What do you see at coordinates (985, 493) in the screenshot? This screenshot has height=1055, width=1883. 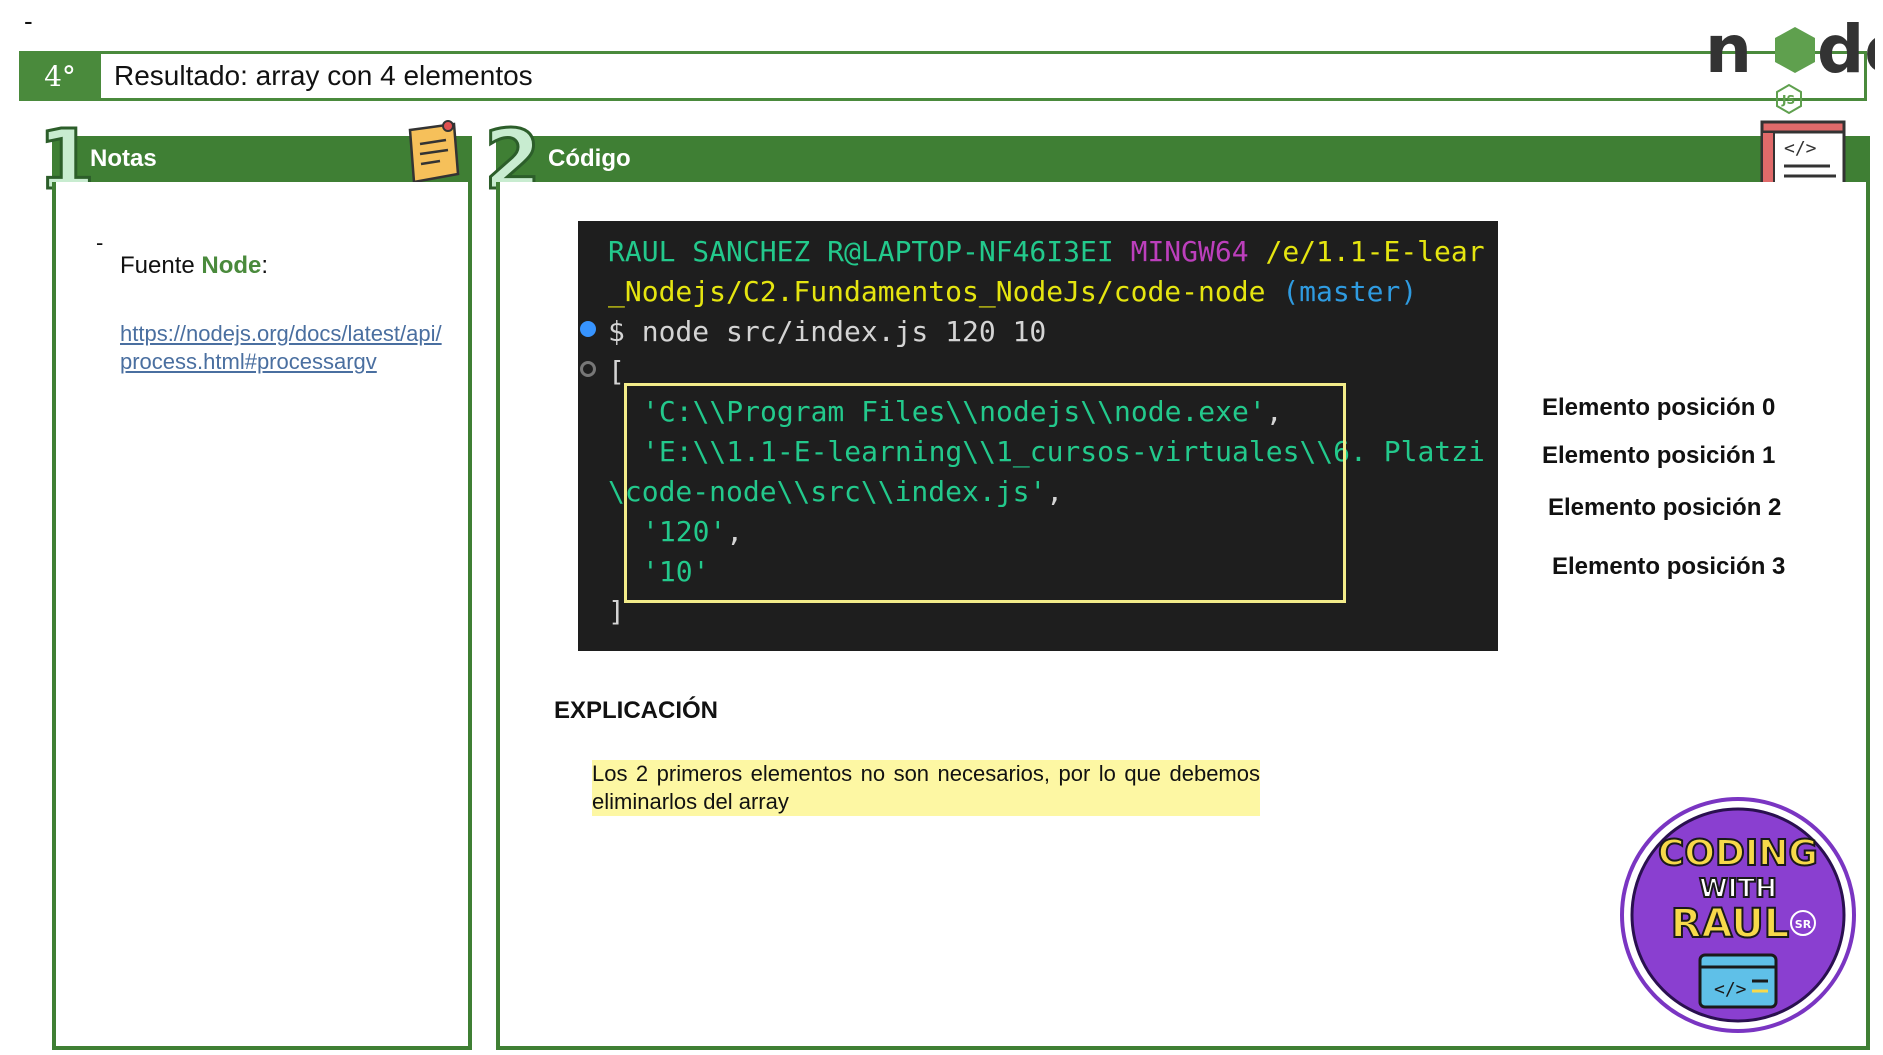 I see `terminal-highlight-box` at bounding box center [985, 493].